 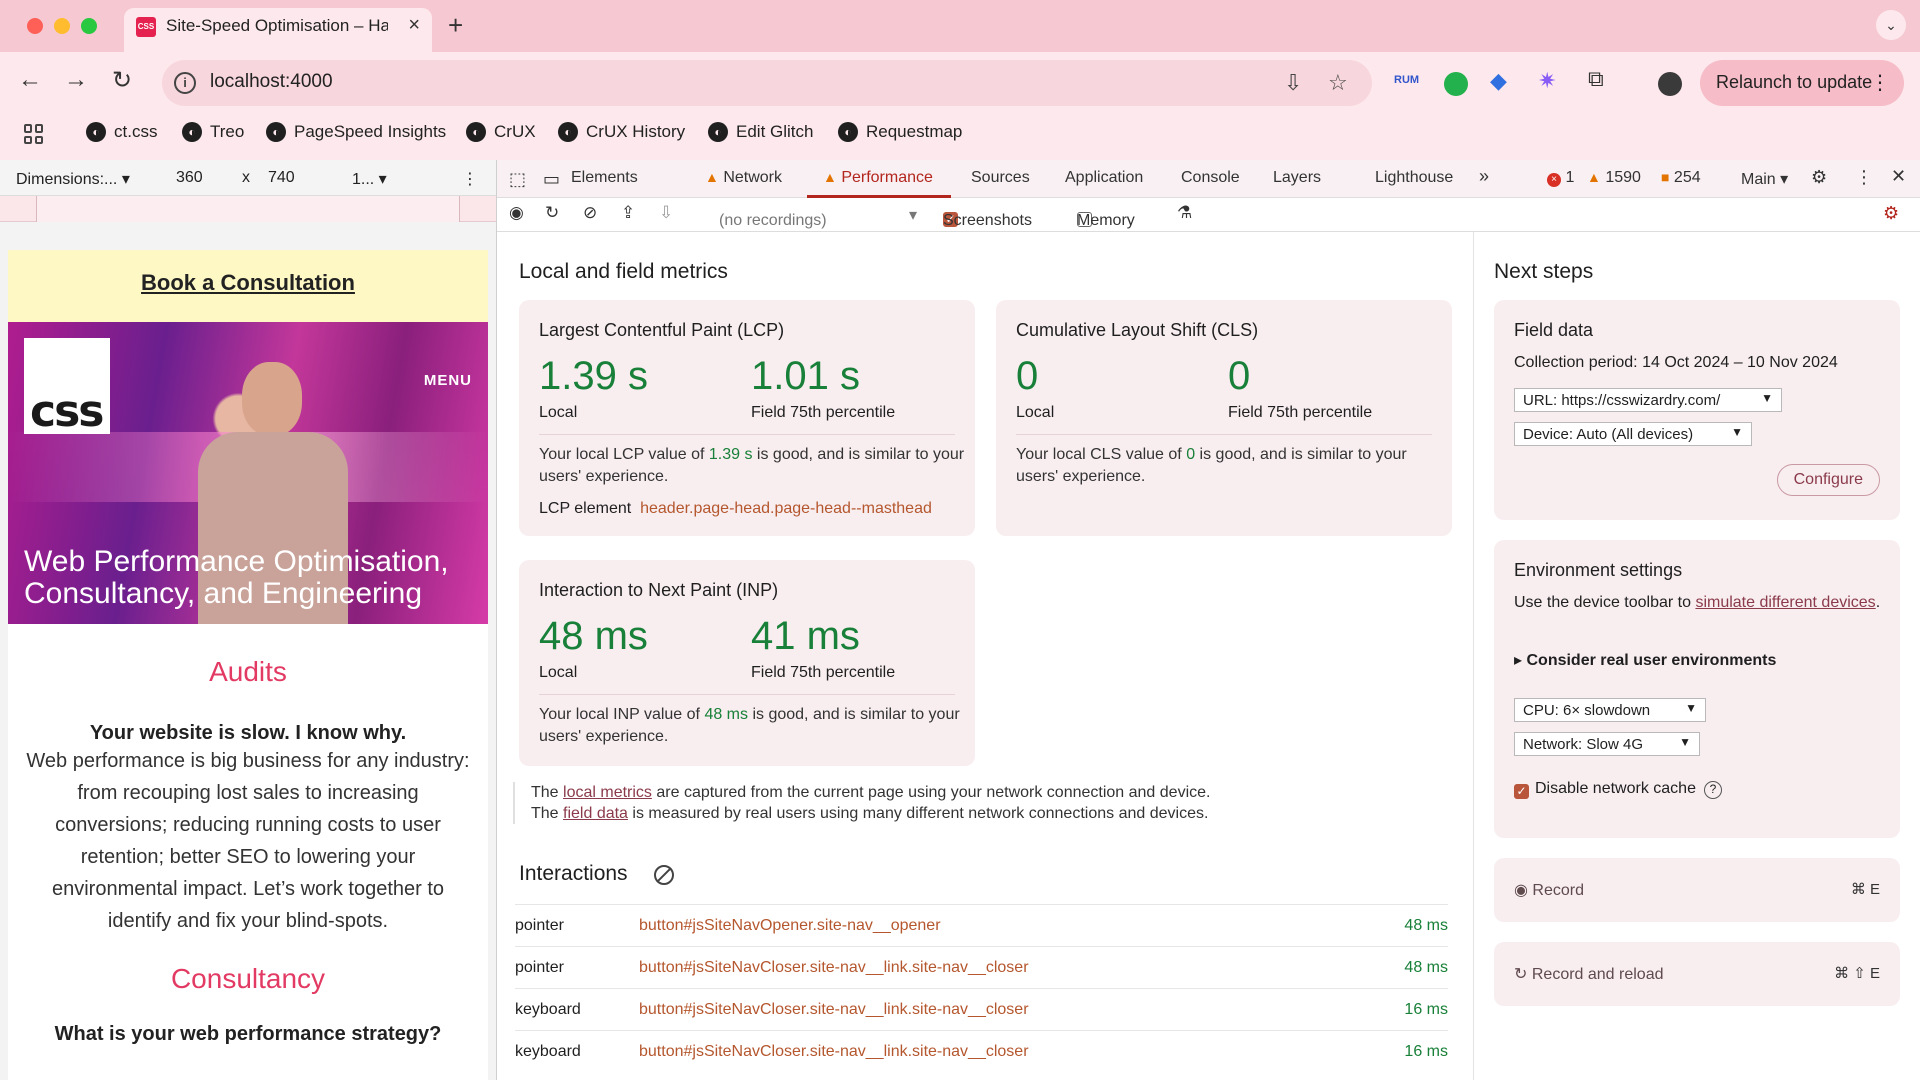 What do you see at coordinates (595, 813) in the screenshot?
I see `field-data-link: field data` at bounding box center [595, 813].